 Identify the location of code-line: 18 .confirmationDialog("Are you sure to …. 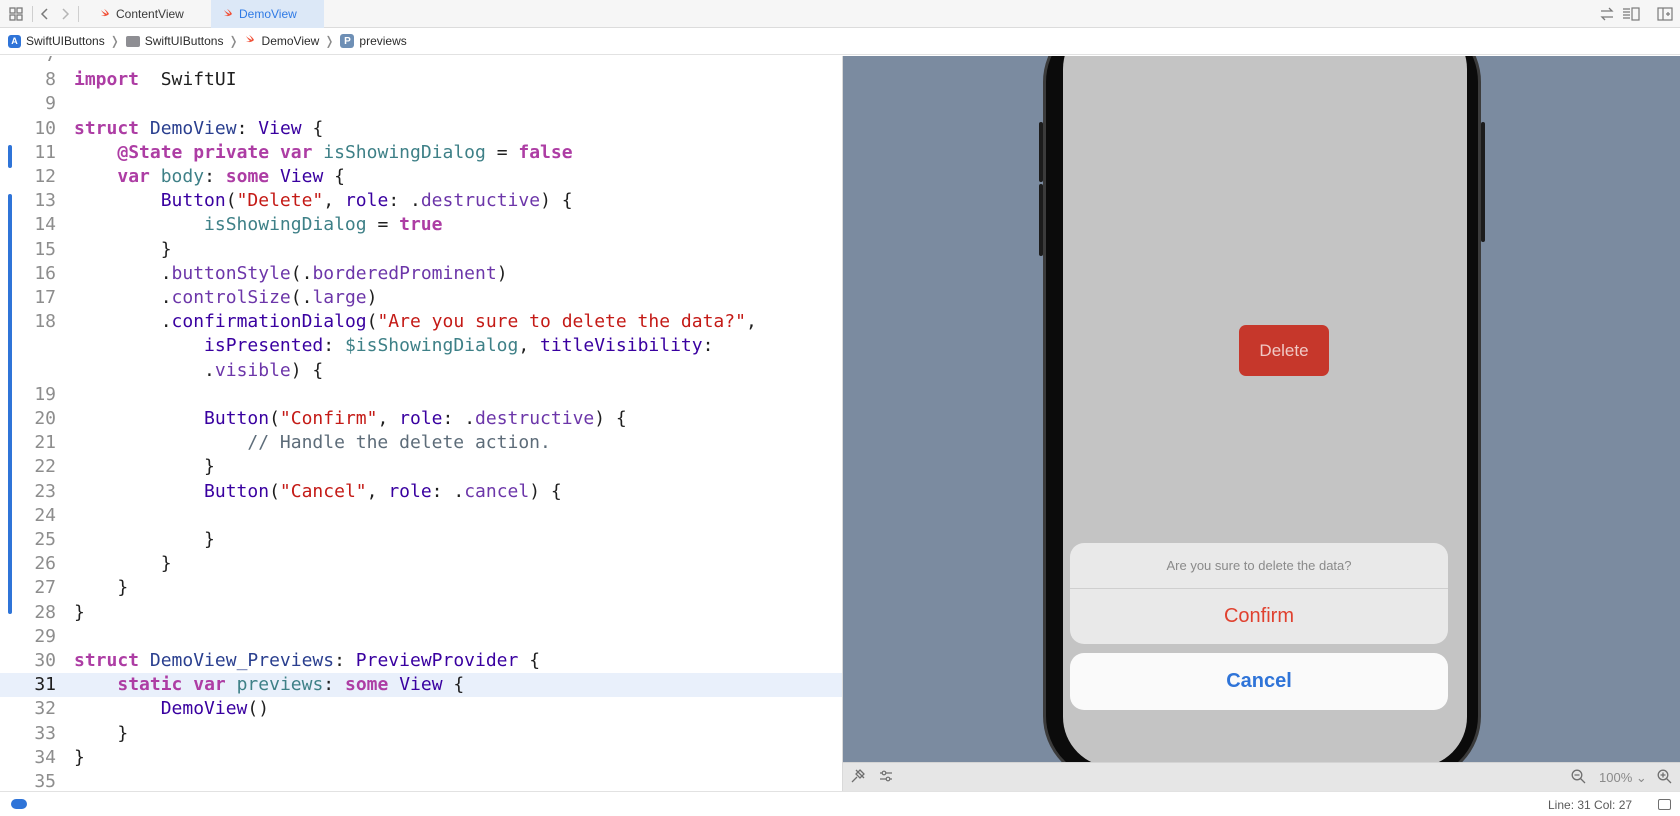
(421, 322).